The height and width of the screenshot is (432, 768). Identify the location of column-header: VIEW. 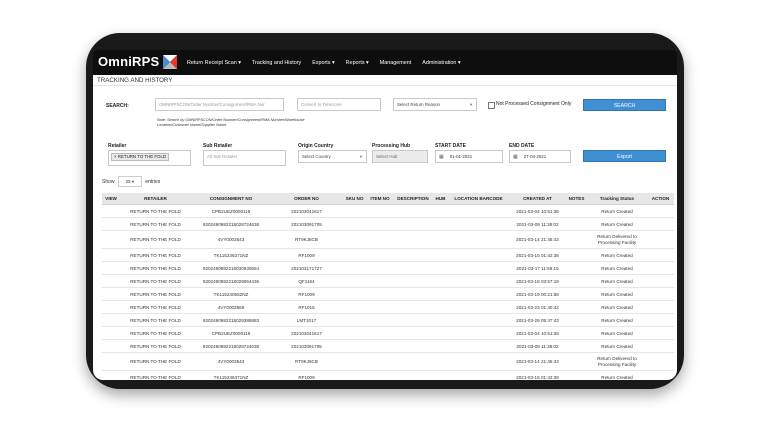
(111, 199).